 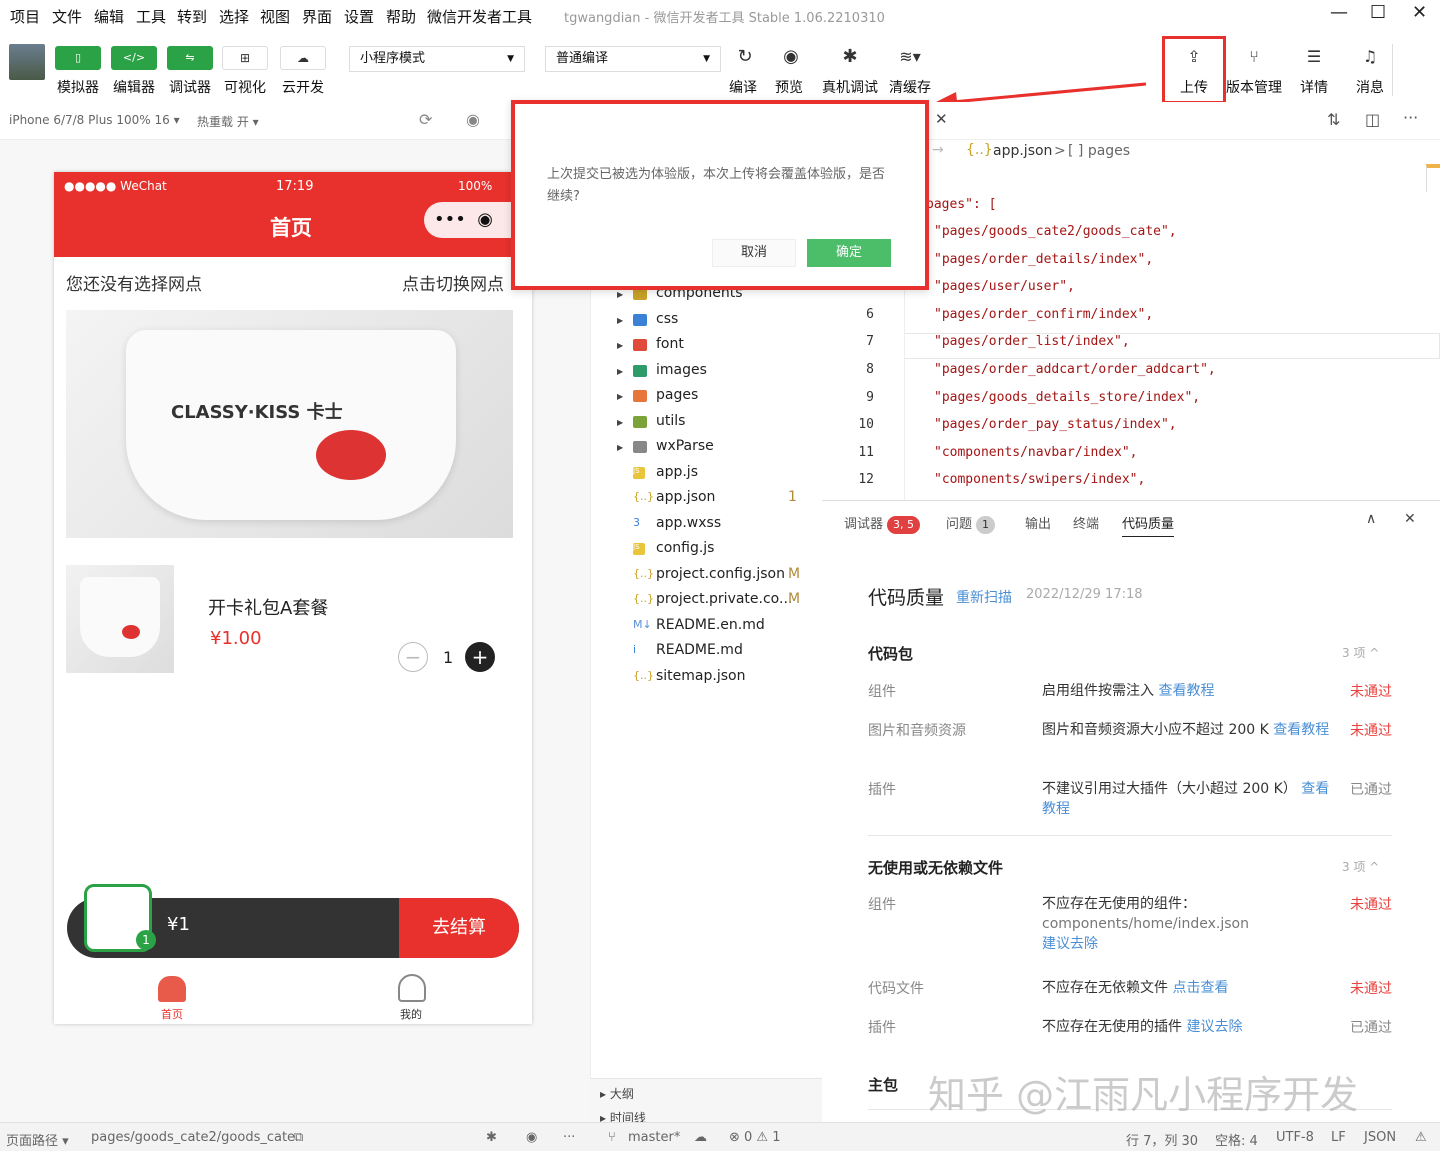 I want to click on menu-icon: ☰, so click(x=1314, y=58).